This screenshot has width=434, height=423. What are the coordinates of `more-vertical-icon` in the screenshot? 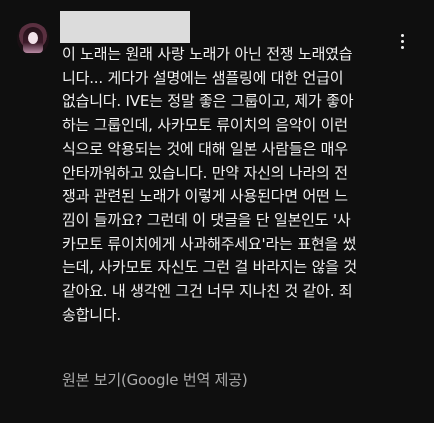 It's located at (402, 35).